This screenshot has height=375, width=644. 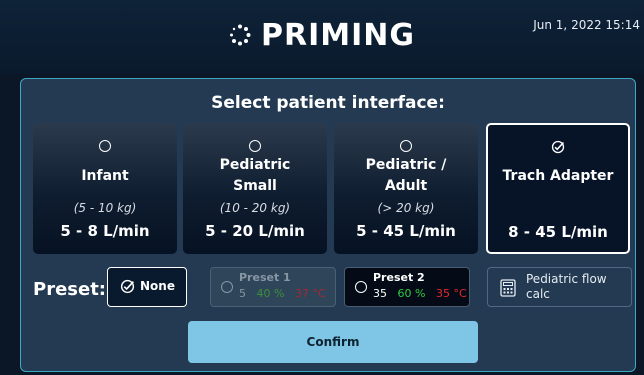 I want to click on preset-none-label: None, so click(x=157, y=286).